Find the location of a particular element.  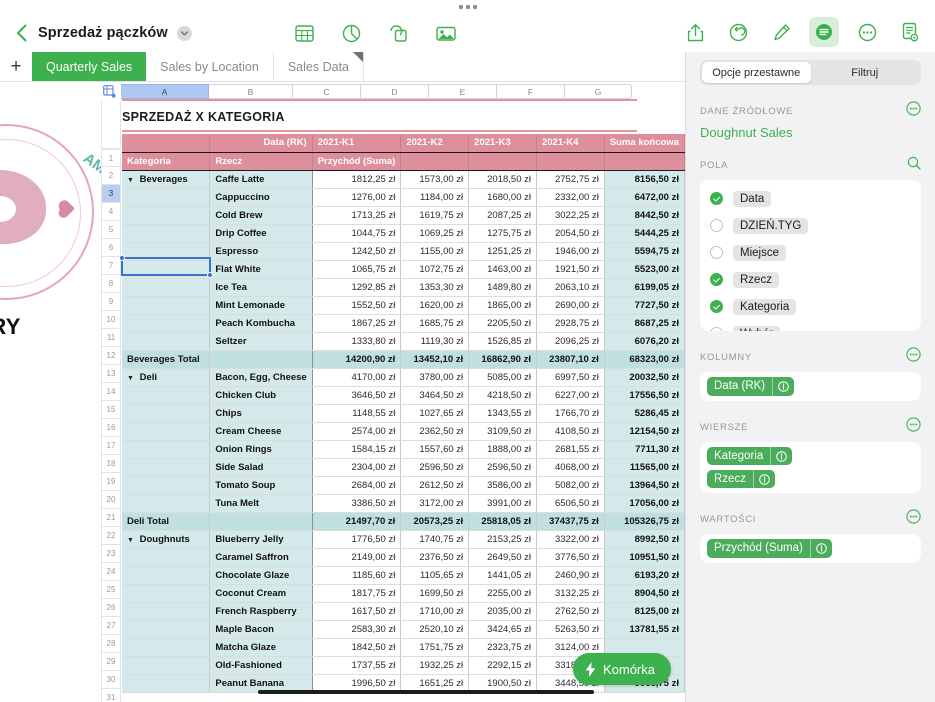

pivot-item-cell: Cream Cheese is located at coordinates (261, 431).